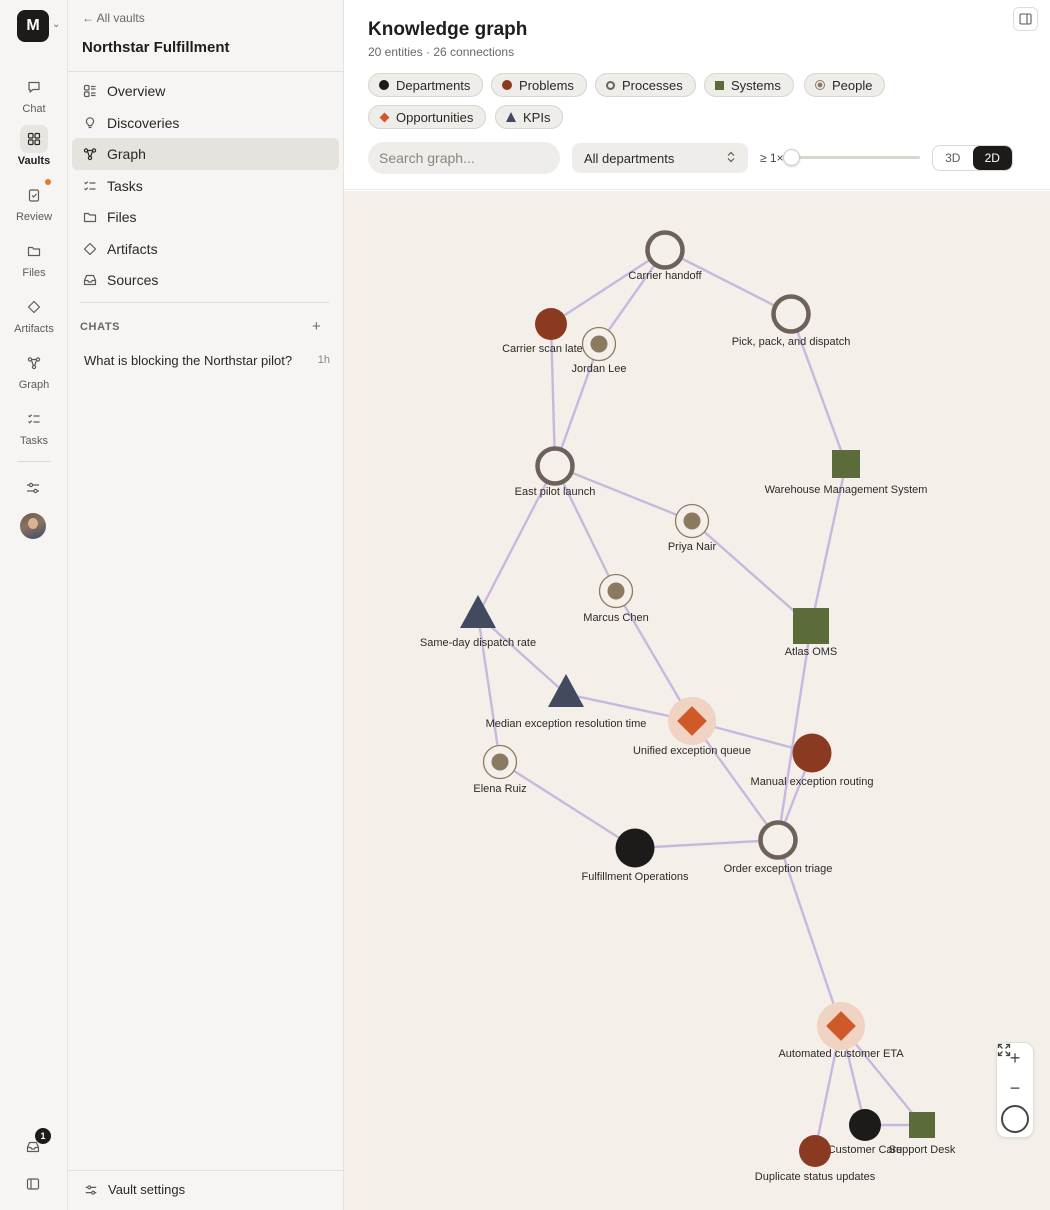  What do you see at coordinates (845, 85) in the screenshot?
I see `filter-chip-people: People` at bounding box center [845, 85].